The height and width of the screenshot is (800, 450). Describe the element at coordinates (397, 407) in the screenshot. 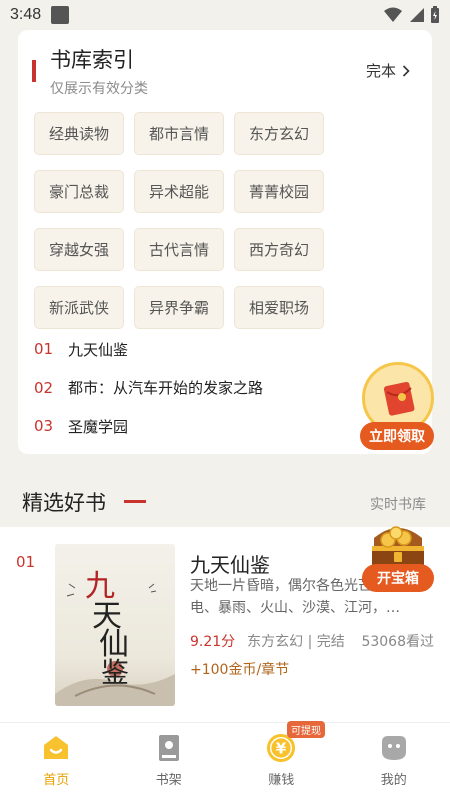

I see `claim-gift-widget: 立即领取` at that location.